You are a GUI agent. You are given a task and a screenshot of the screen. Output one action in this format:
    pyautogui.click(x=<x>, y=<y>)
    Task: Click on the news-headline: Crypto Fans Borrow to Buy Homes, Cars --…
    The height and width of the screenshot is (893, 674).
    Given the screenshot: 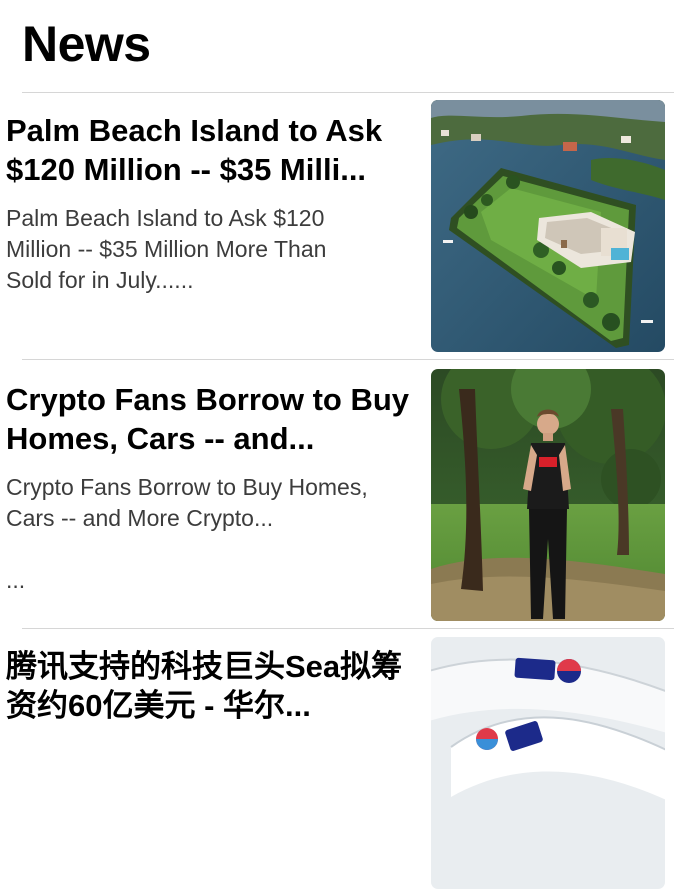 What is the action you would take?
    pyautogui.click(x=208, y=419)
    